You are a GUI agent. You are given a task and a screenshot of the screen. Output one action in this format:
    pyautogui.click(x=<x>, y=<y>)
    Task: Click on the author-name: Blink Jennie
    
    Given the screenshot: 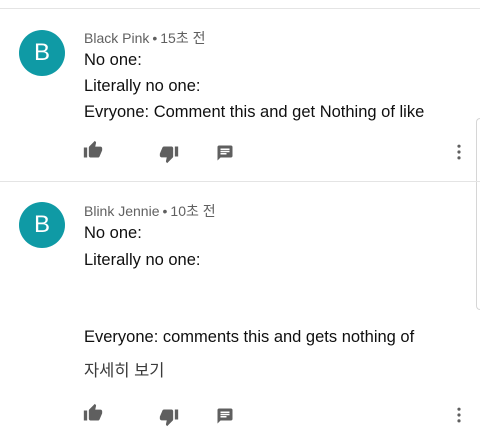 What is the action you would take?
    pyautogui.click(x=122, y=211)
    